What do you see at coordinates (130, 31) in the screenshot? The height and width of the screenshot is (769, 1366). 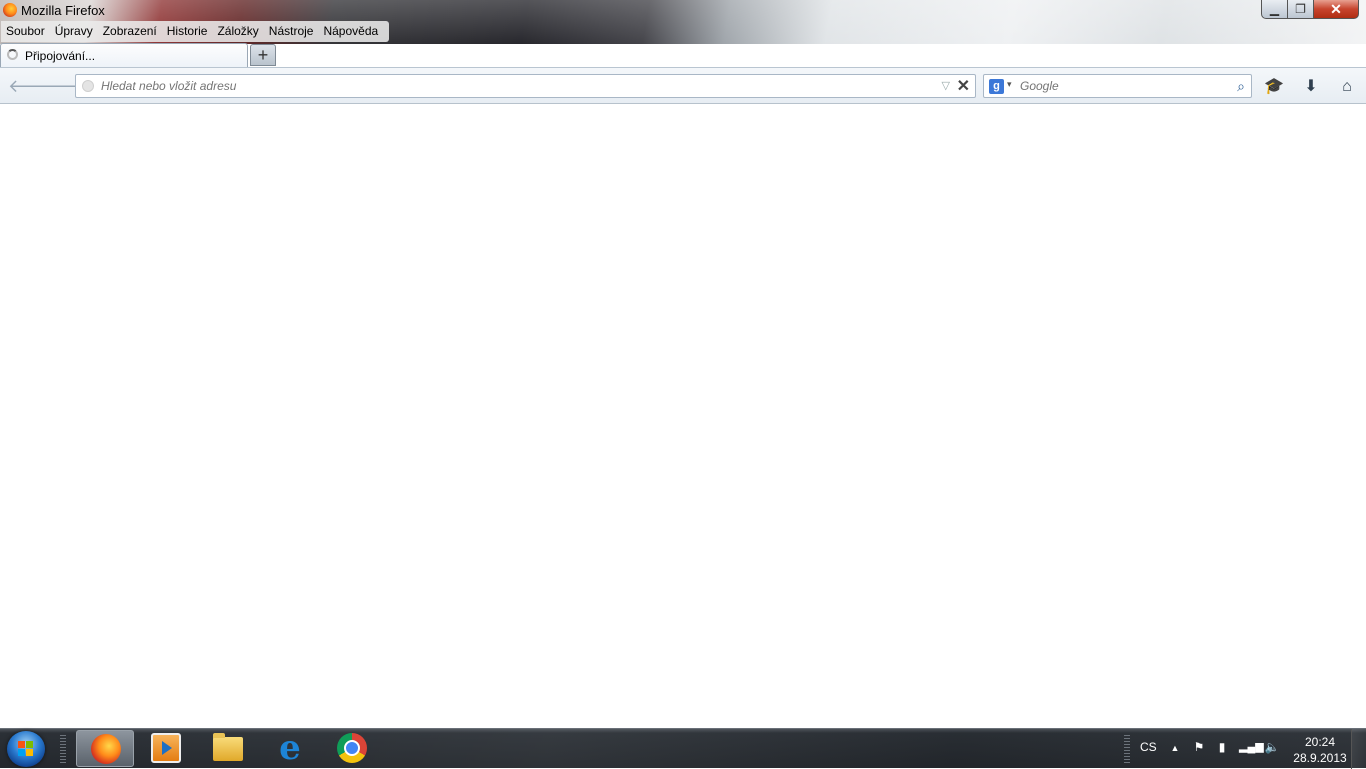 I see `menu-zobrazeni: Zobrazení` at bounding box center [130, 31].